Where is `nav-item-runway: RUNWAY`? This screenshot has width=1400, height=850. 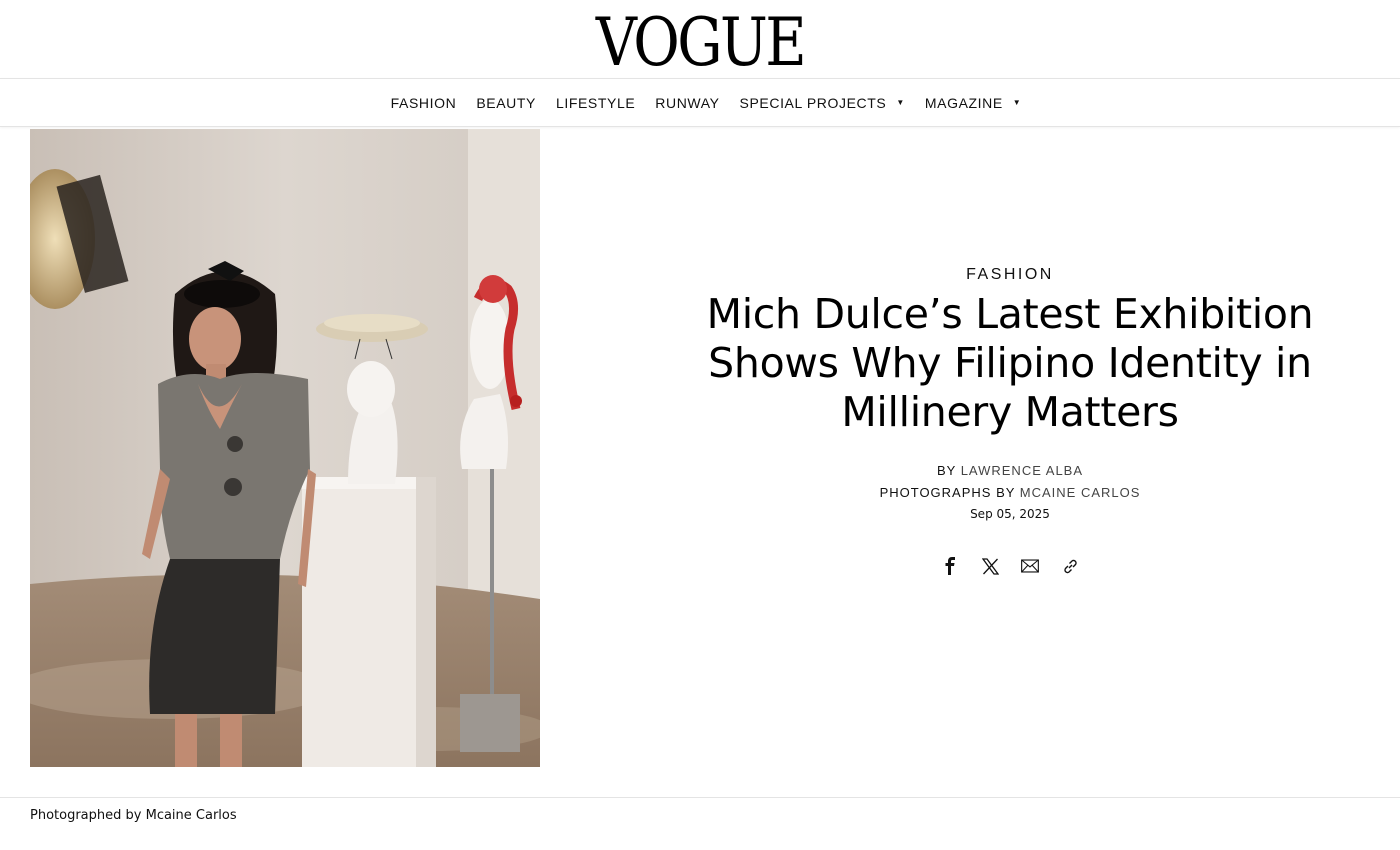 nav-item-runway: RUNWAY is located at coordinates (687, 103).